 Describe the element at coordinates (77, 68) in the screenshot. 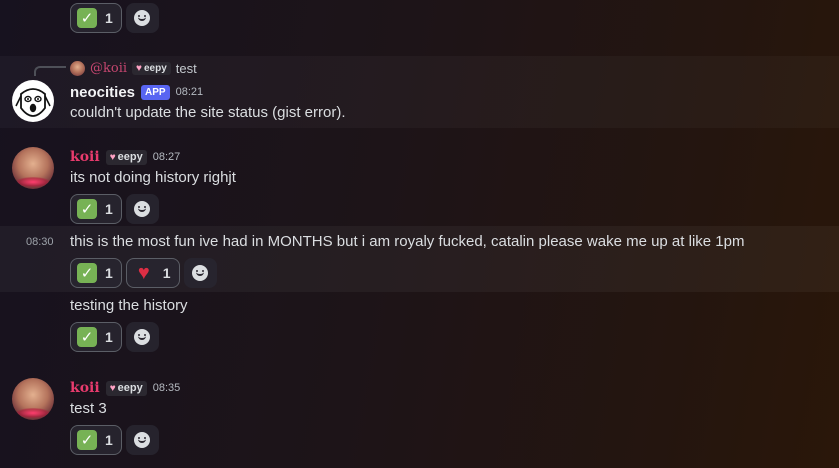

I see `reply-avatar` at that location.